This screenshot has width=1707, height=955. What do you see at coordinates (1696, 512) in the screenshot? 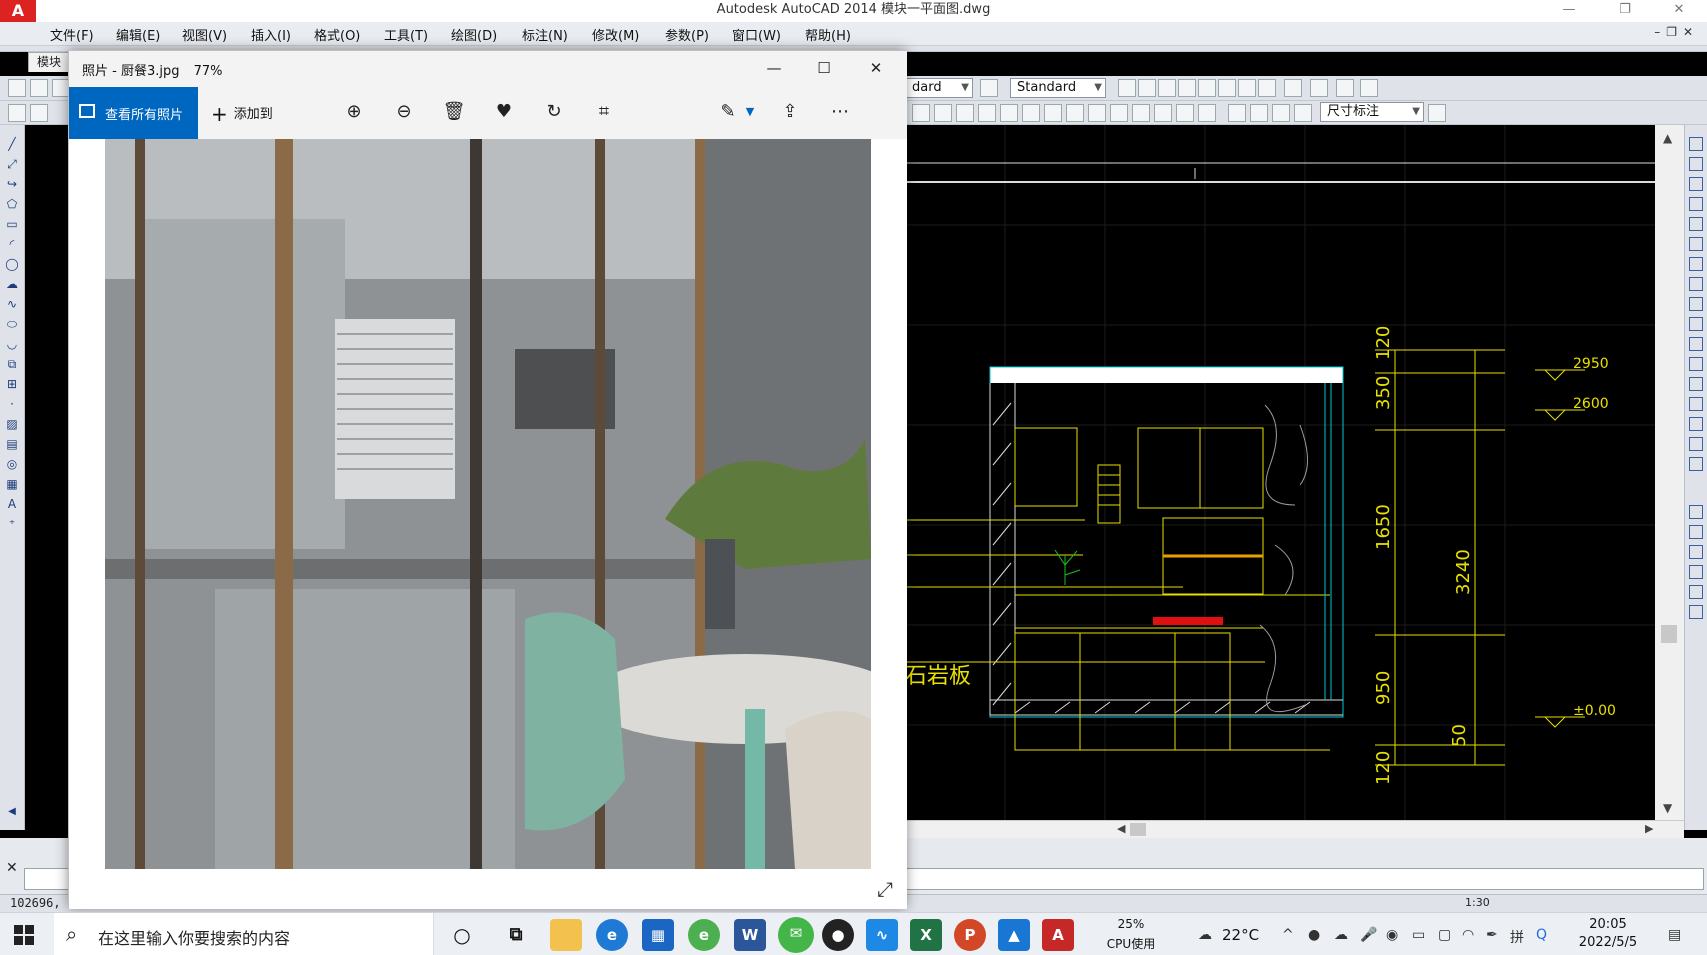
I see `layer-tool-1-icon` at bounding box center [1696, 512].